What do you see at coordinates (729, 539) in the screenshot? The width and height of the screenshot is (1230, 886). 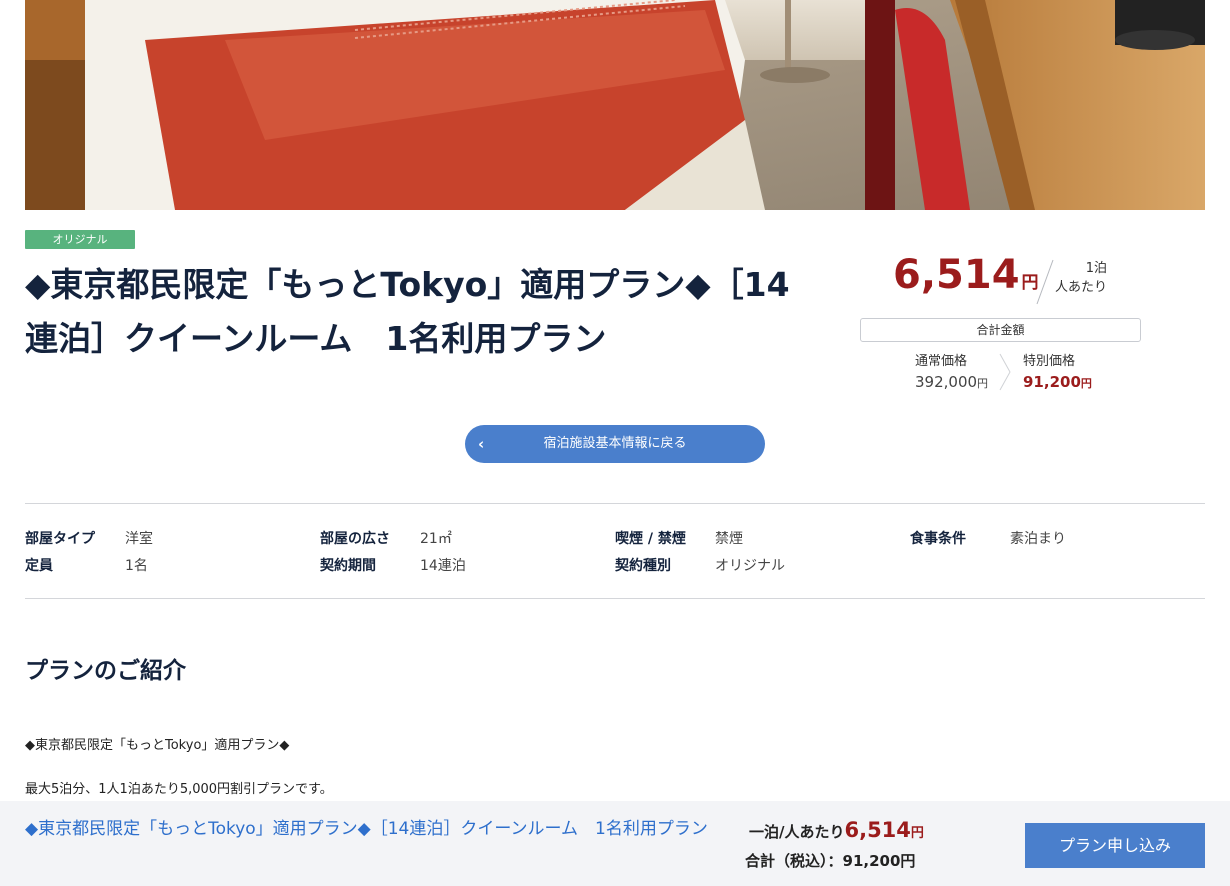 I see `spec-smoking-value: 禁煙` at bounding box center [729, 539].